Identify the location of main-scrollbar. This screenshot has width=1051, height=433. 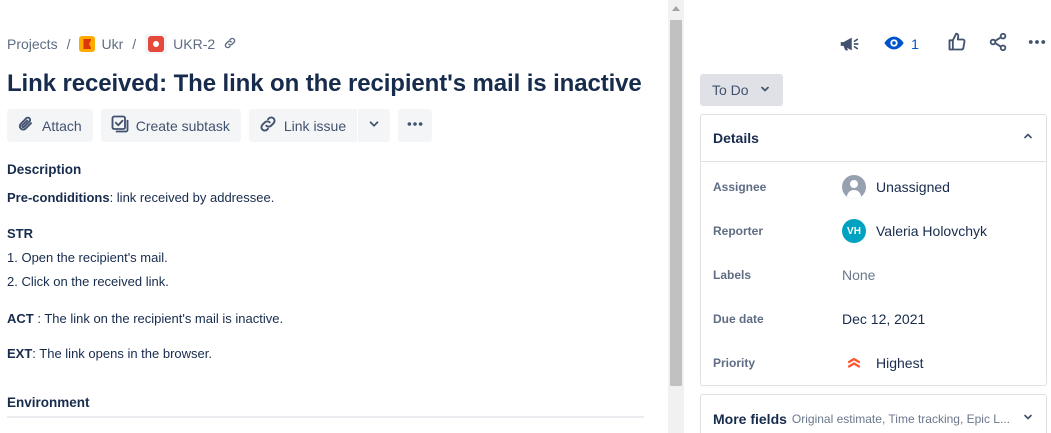
(676, 216).